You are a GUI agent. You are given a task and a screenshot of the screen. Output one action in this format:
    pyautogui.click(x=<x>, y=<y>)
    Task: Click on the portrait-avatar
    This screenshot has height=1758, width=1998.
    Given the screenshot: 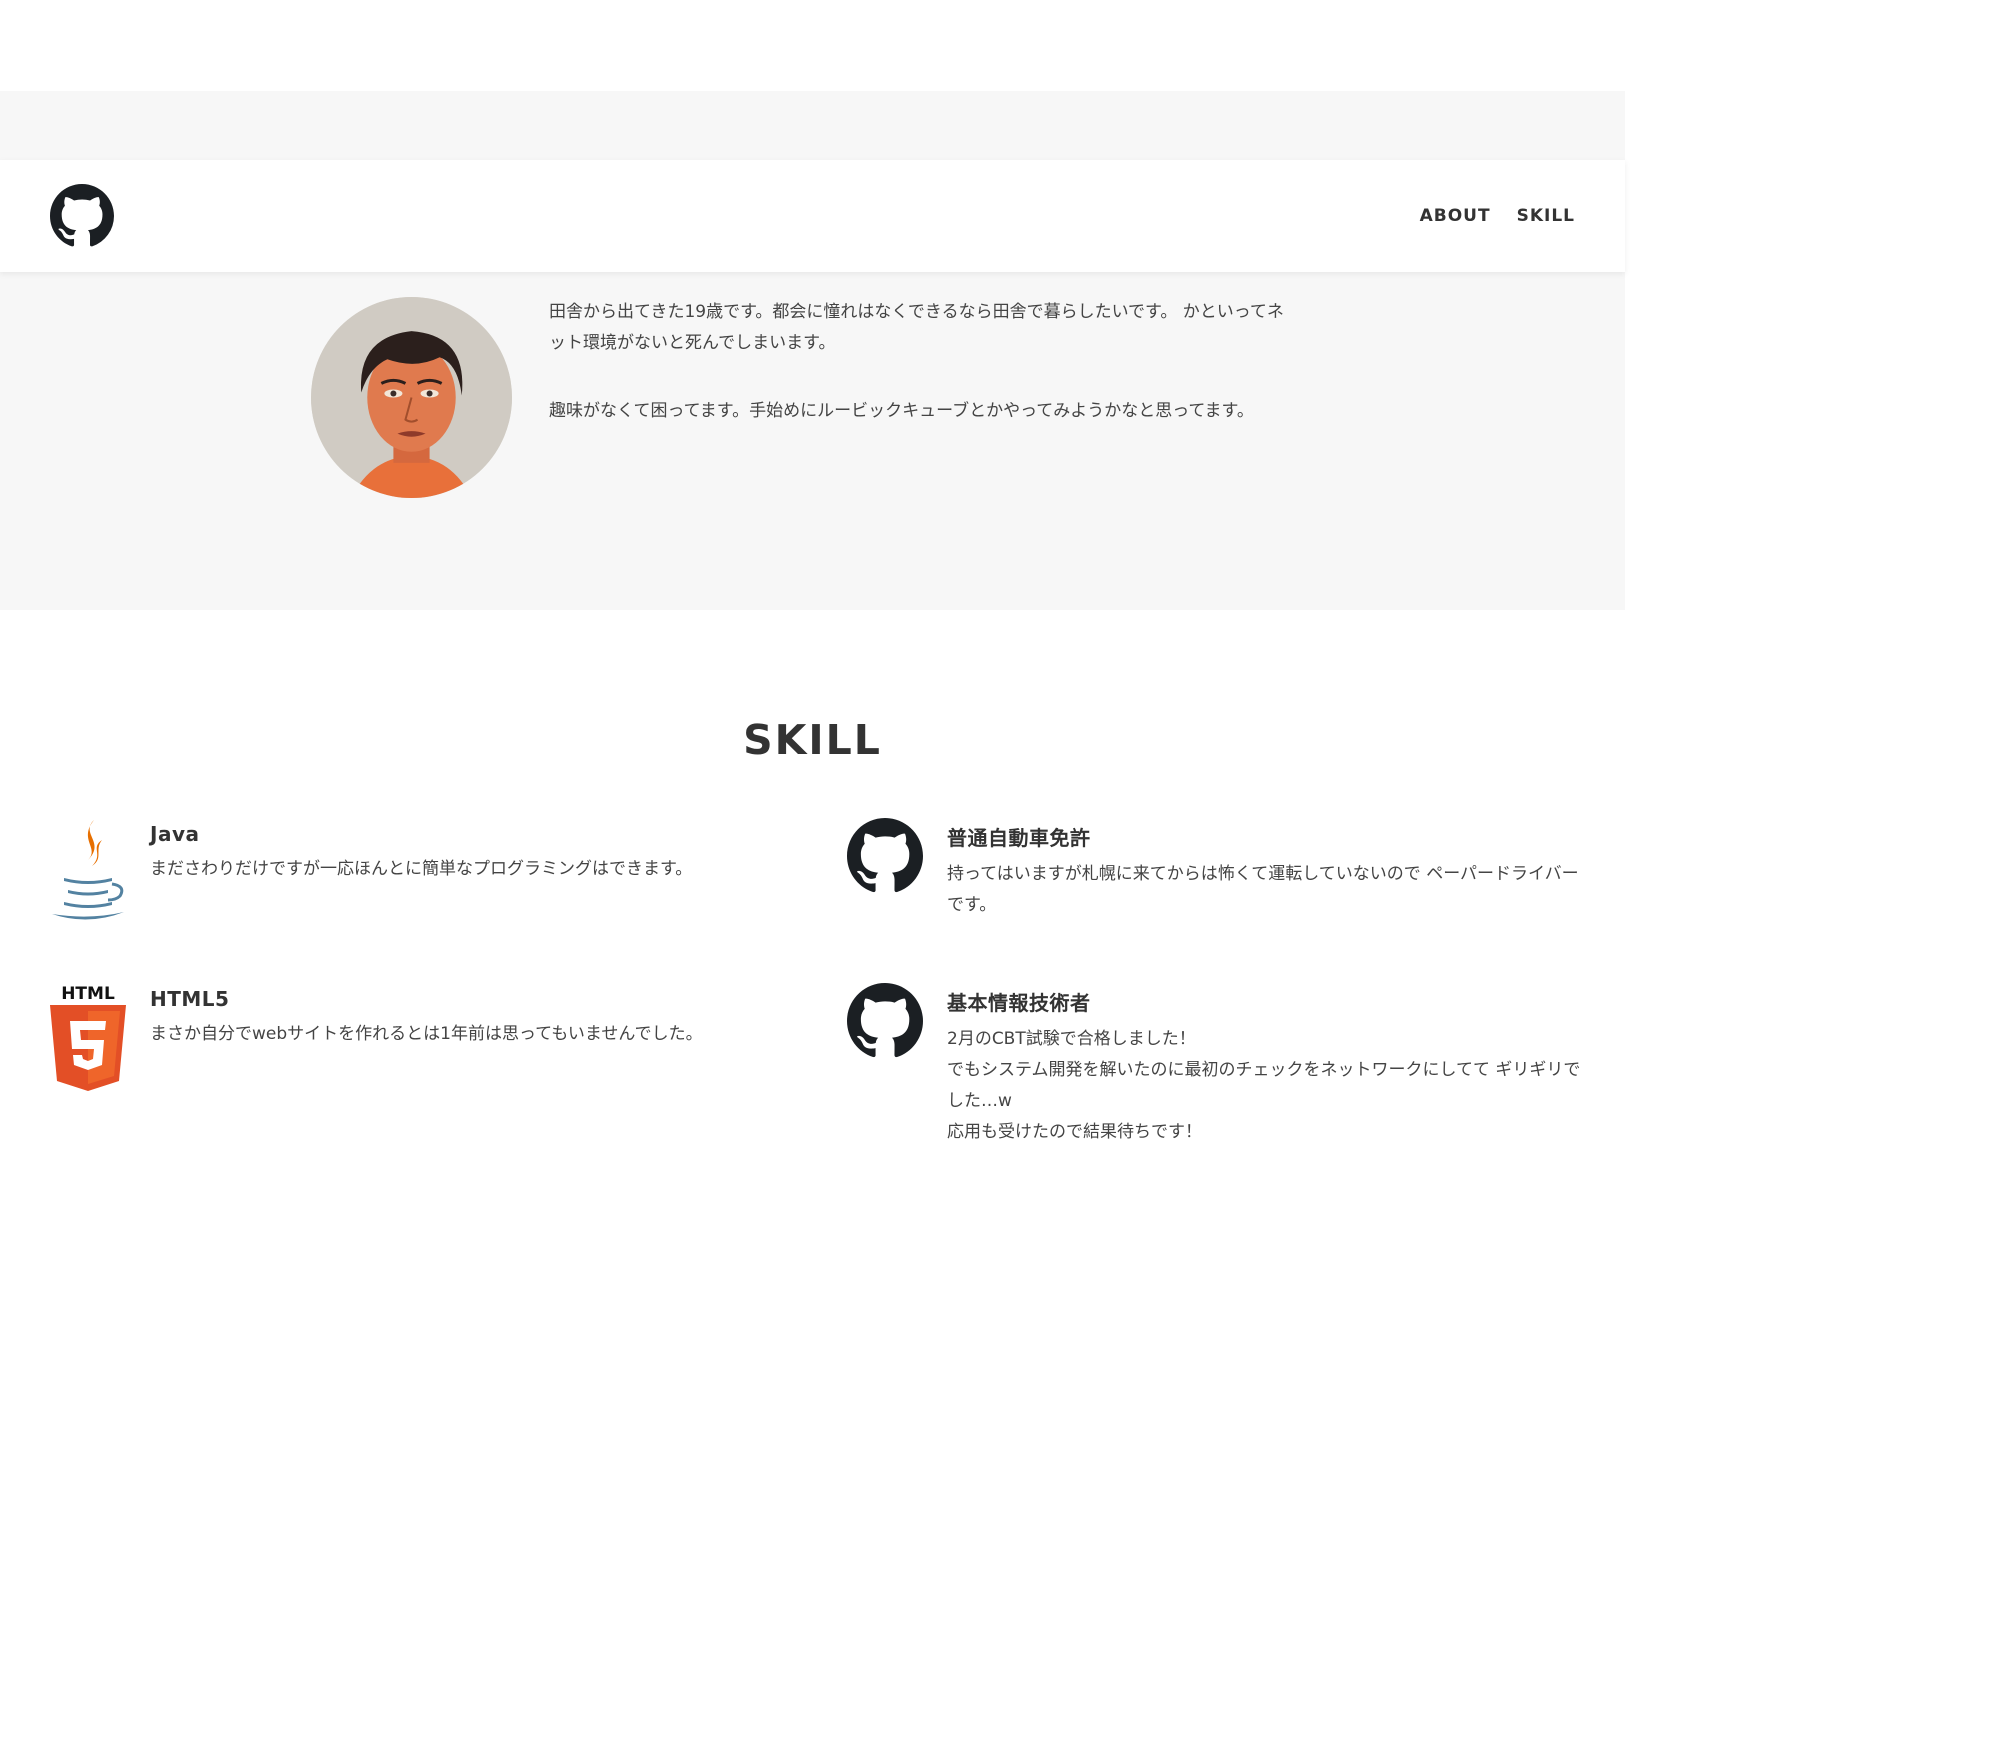 What is the action you would take?
    pyautogui.click(x=411, y=397)
    